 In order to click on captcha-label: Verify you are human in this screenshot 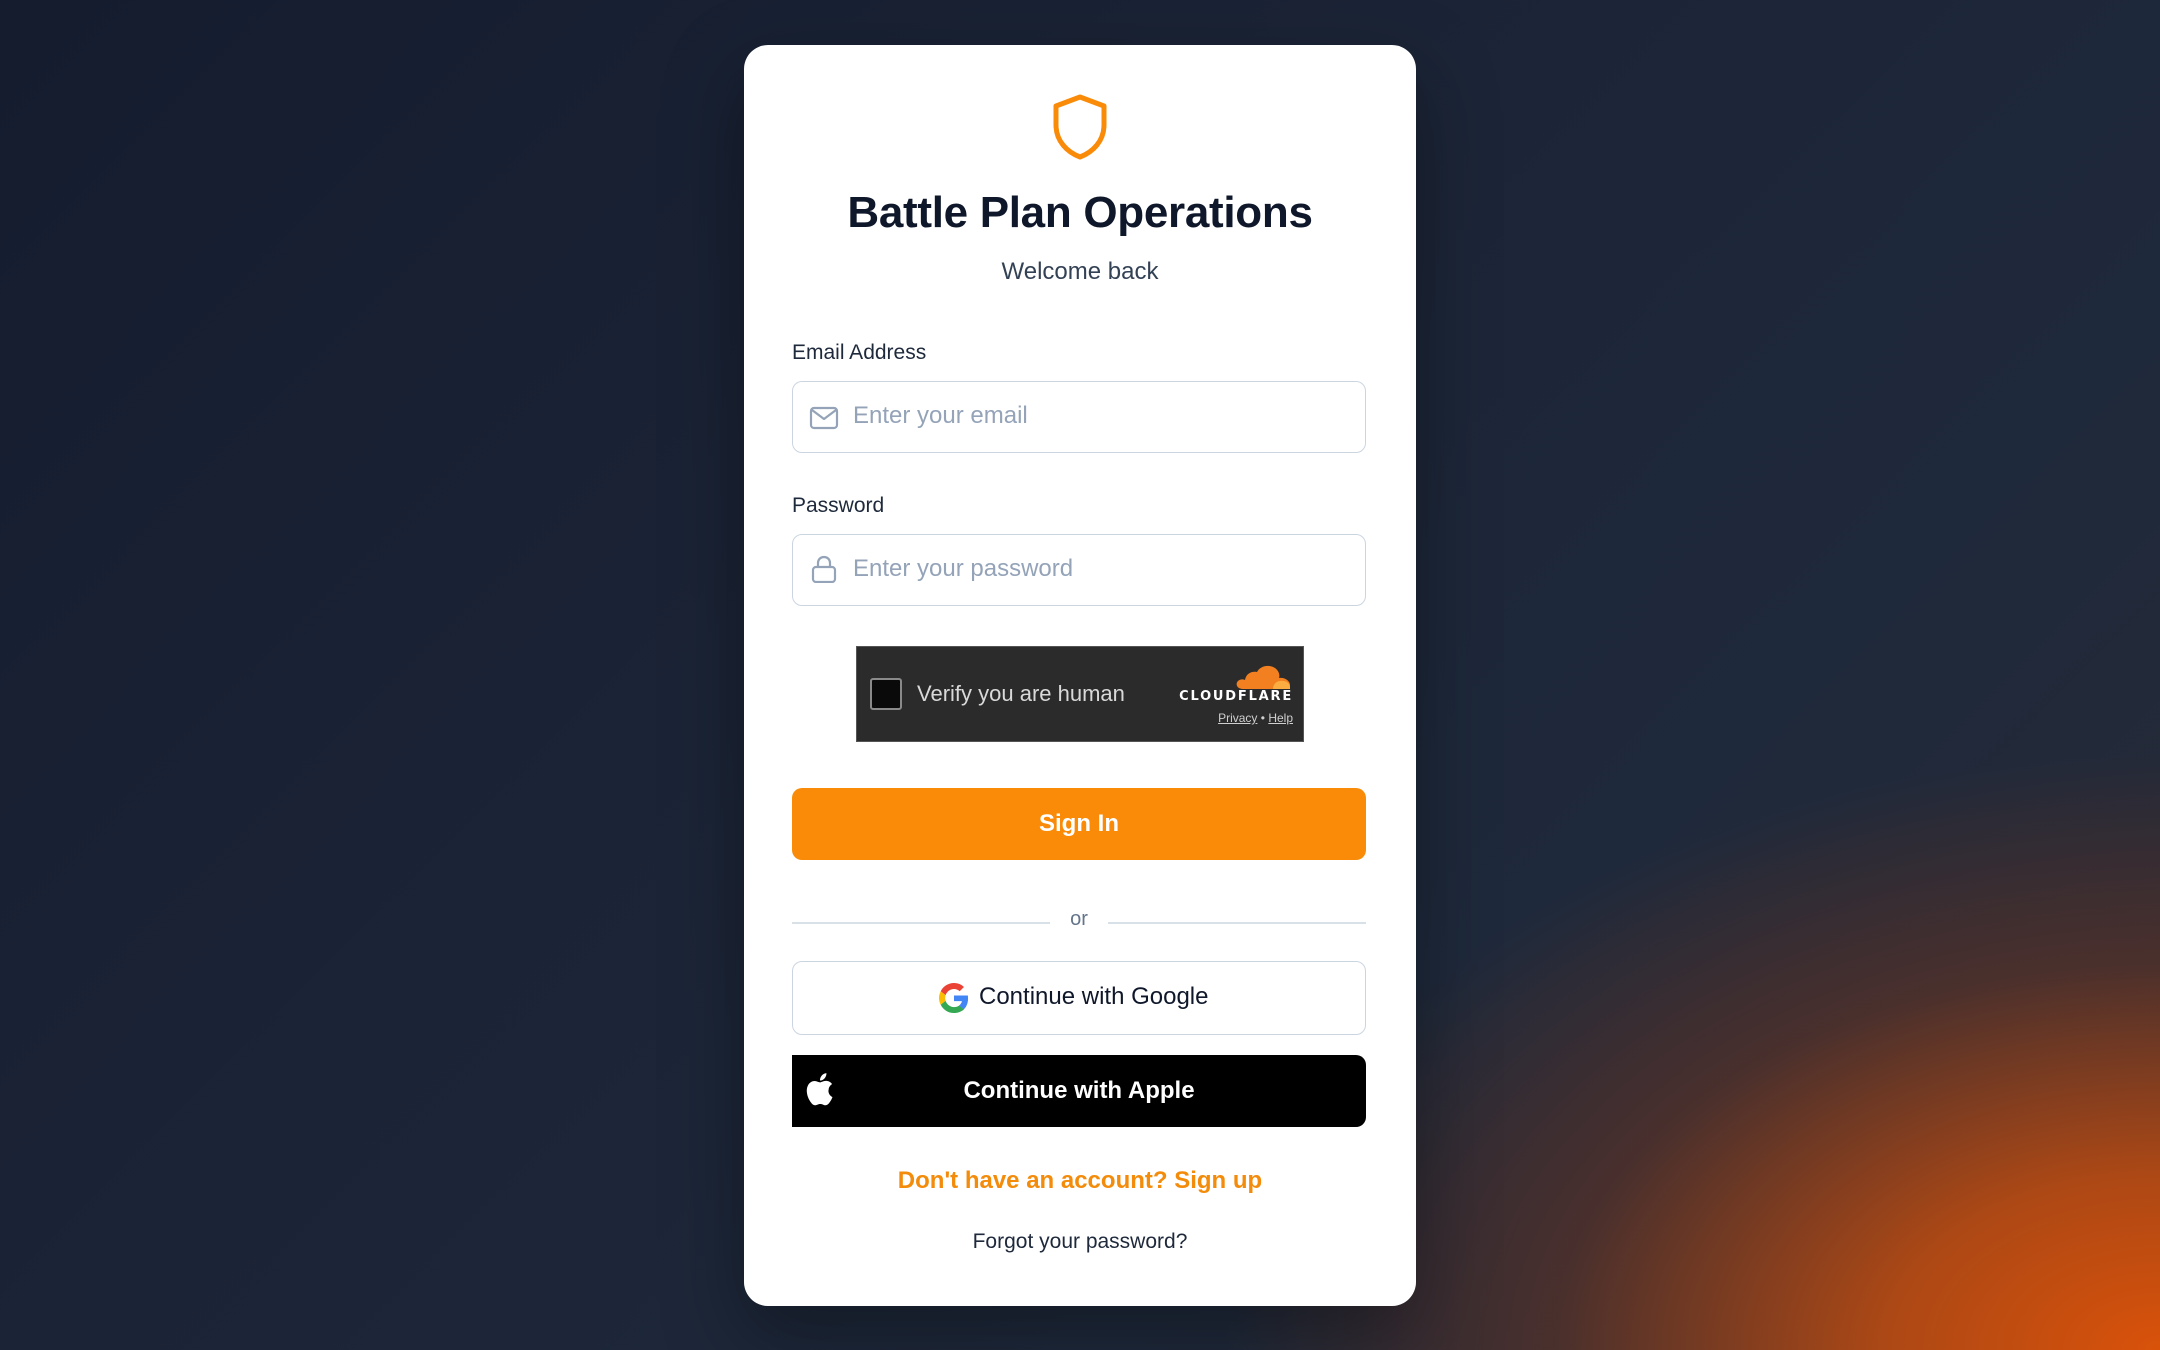, I will do `click(1021, 693)`.